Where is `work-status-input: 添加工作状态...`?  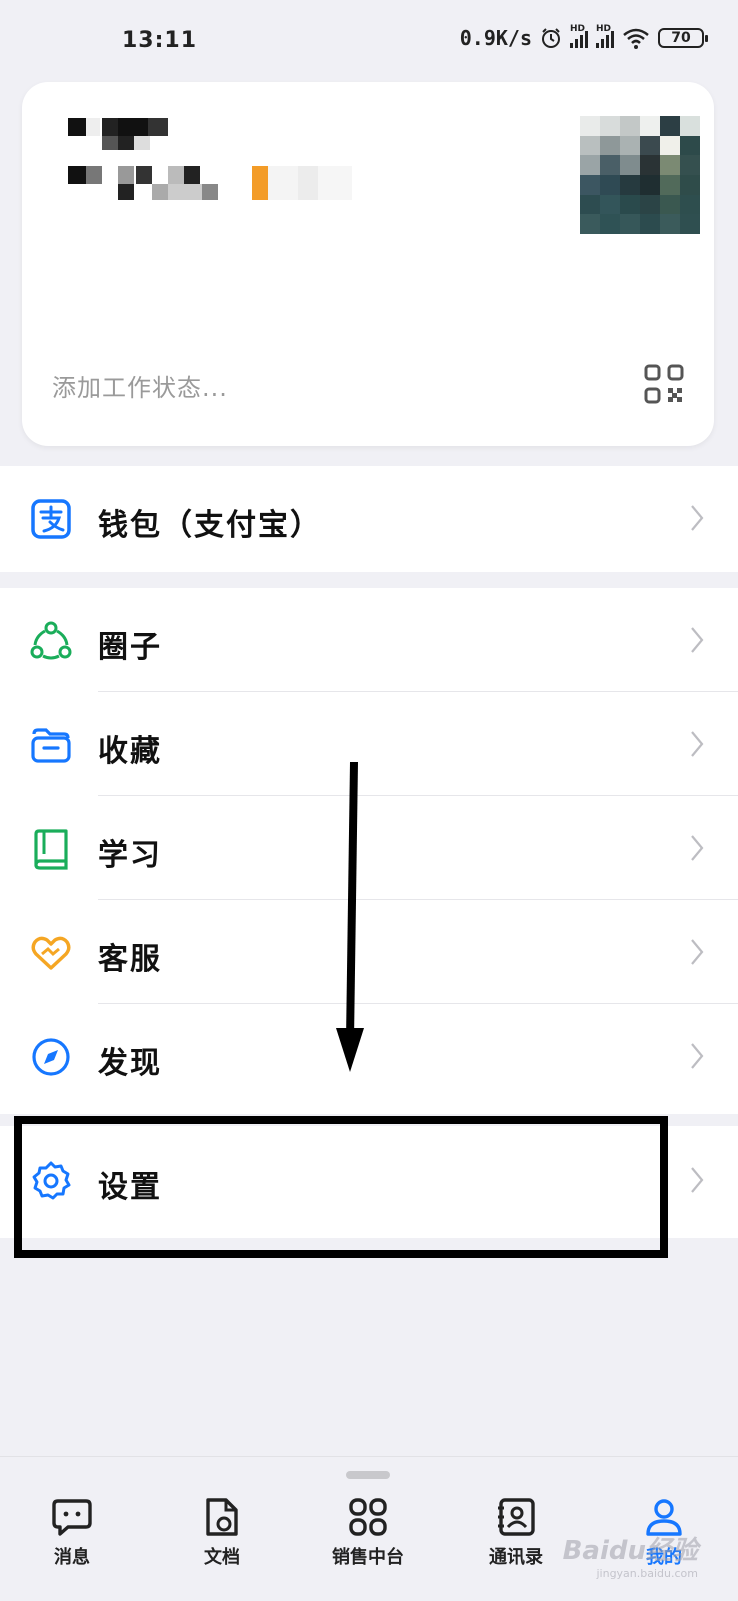
work-status-input: 添加工作状态... is located at coordinates (140, 385).